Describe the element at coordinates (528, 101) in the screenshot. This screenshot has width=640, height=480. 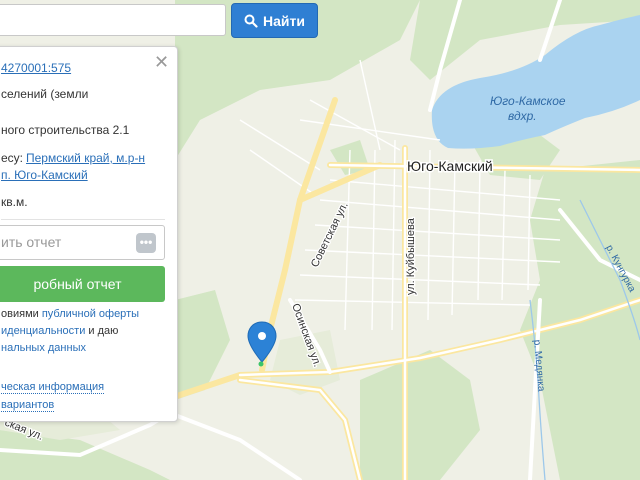
I see `reservoir-label-1: Юго-Камское` at that location.